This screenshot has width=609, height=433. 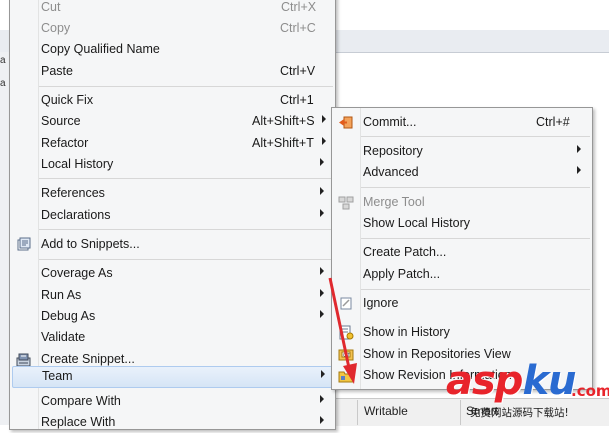 What do you see at coordinates (511, 381) in the screenshot?
I see `watermark-logo: aspku` at bounding box center [511, 381].